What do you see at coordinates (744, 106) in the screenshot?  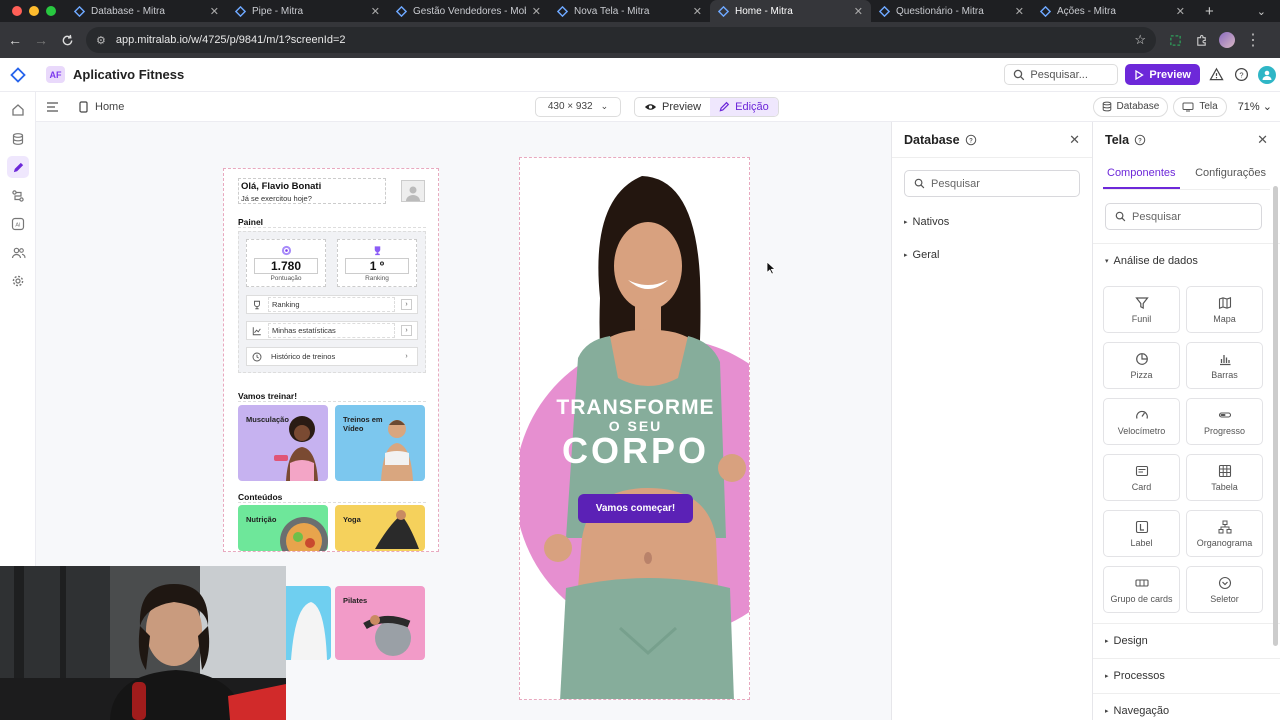 I see `mode-edit-button: Edição` at bounding box center [744, 106].